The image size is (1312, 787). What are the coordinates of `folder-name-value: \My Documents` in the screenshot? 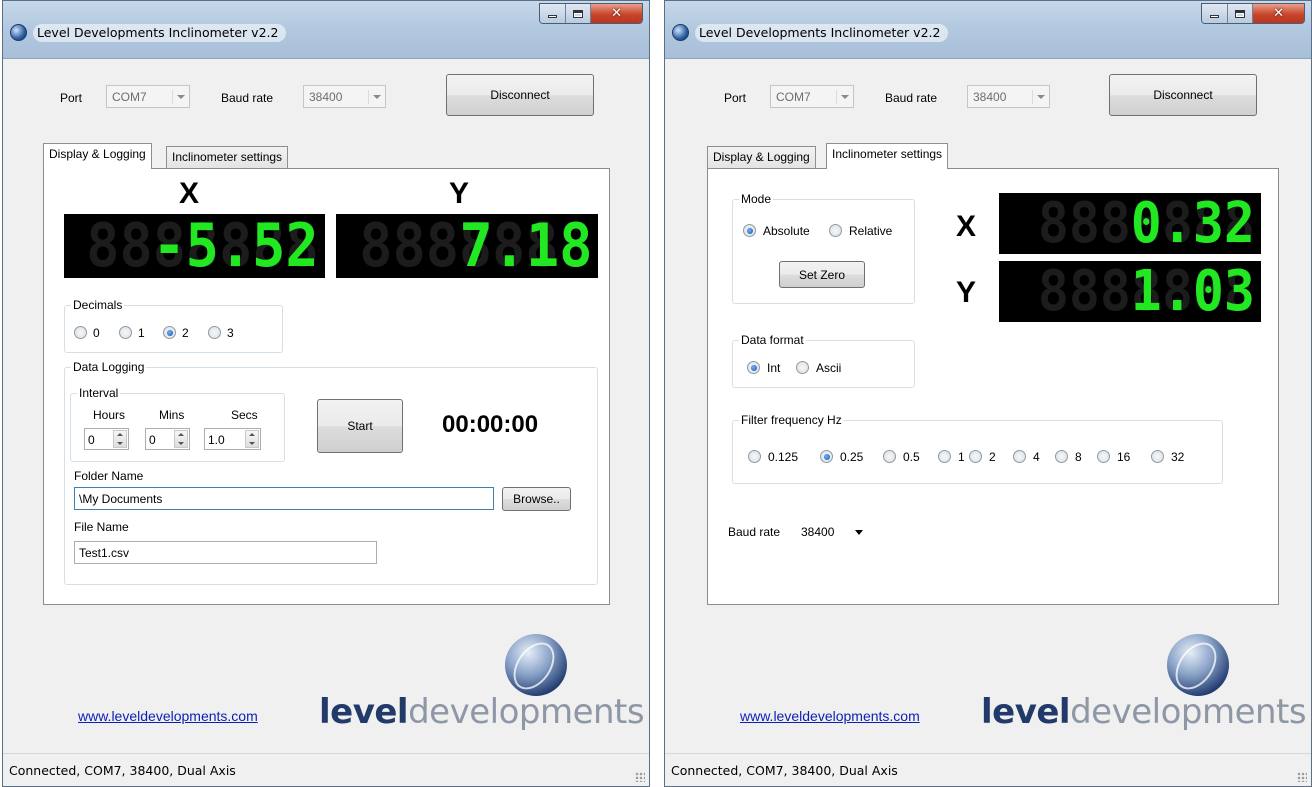 It's located at (121, 499).